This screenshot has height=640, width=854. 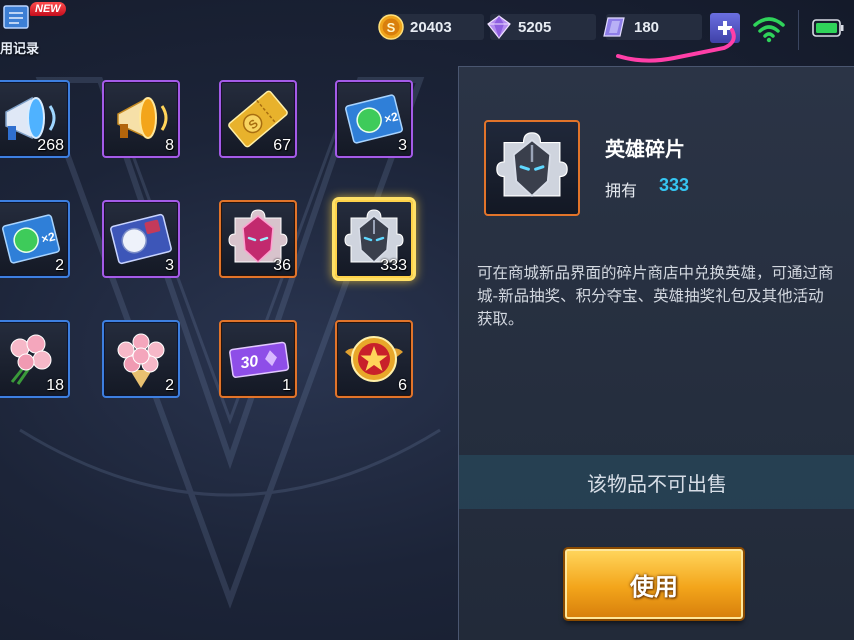 I want to click on diamond-icon, so click(x=499, y=27).